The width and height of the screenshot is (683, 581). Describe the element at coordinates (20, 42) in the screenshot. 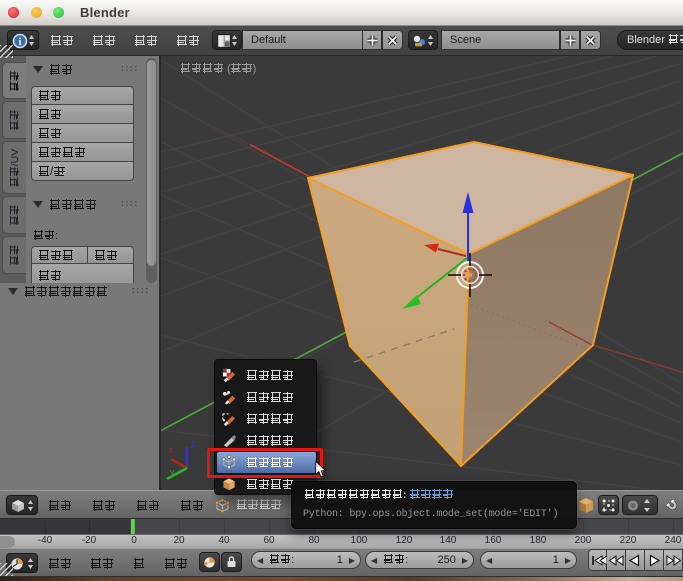

I see `svg-text: i` at that location.